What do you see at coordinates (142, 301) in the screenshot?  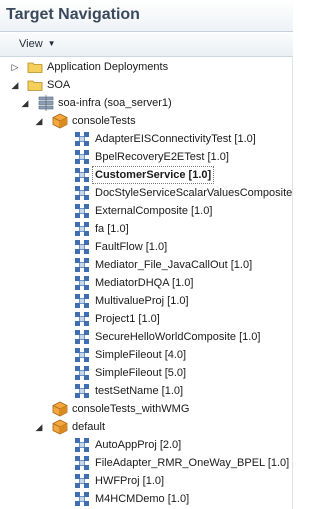 I see `tree-node-label: MultivalueProj [1.0]` at bounding box center [142, 301].